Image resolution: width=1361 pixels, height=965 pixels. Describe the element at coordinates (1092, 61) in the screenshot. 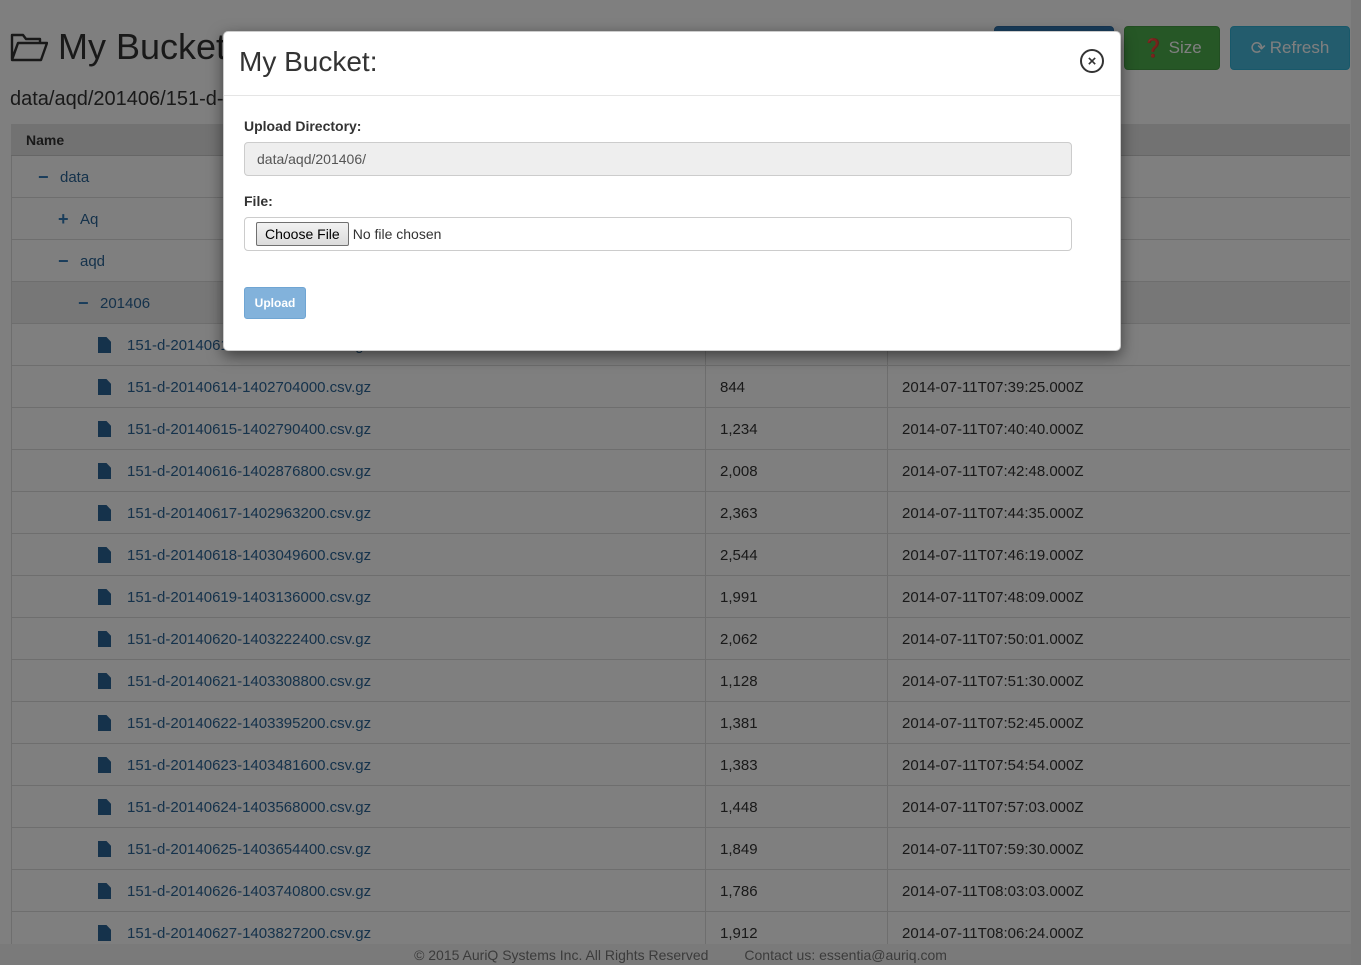

I see `close-icon: ×` at that location.